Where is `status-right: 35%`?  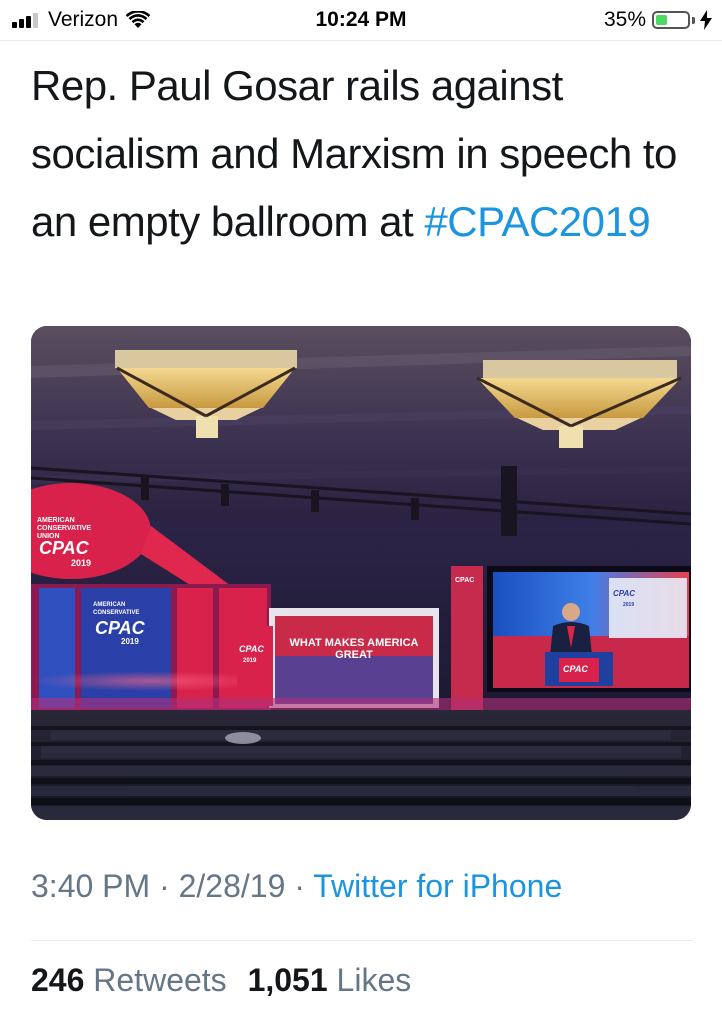
status-right: 35% is located at coordinates (658, 20).